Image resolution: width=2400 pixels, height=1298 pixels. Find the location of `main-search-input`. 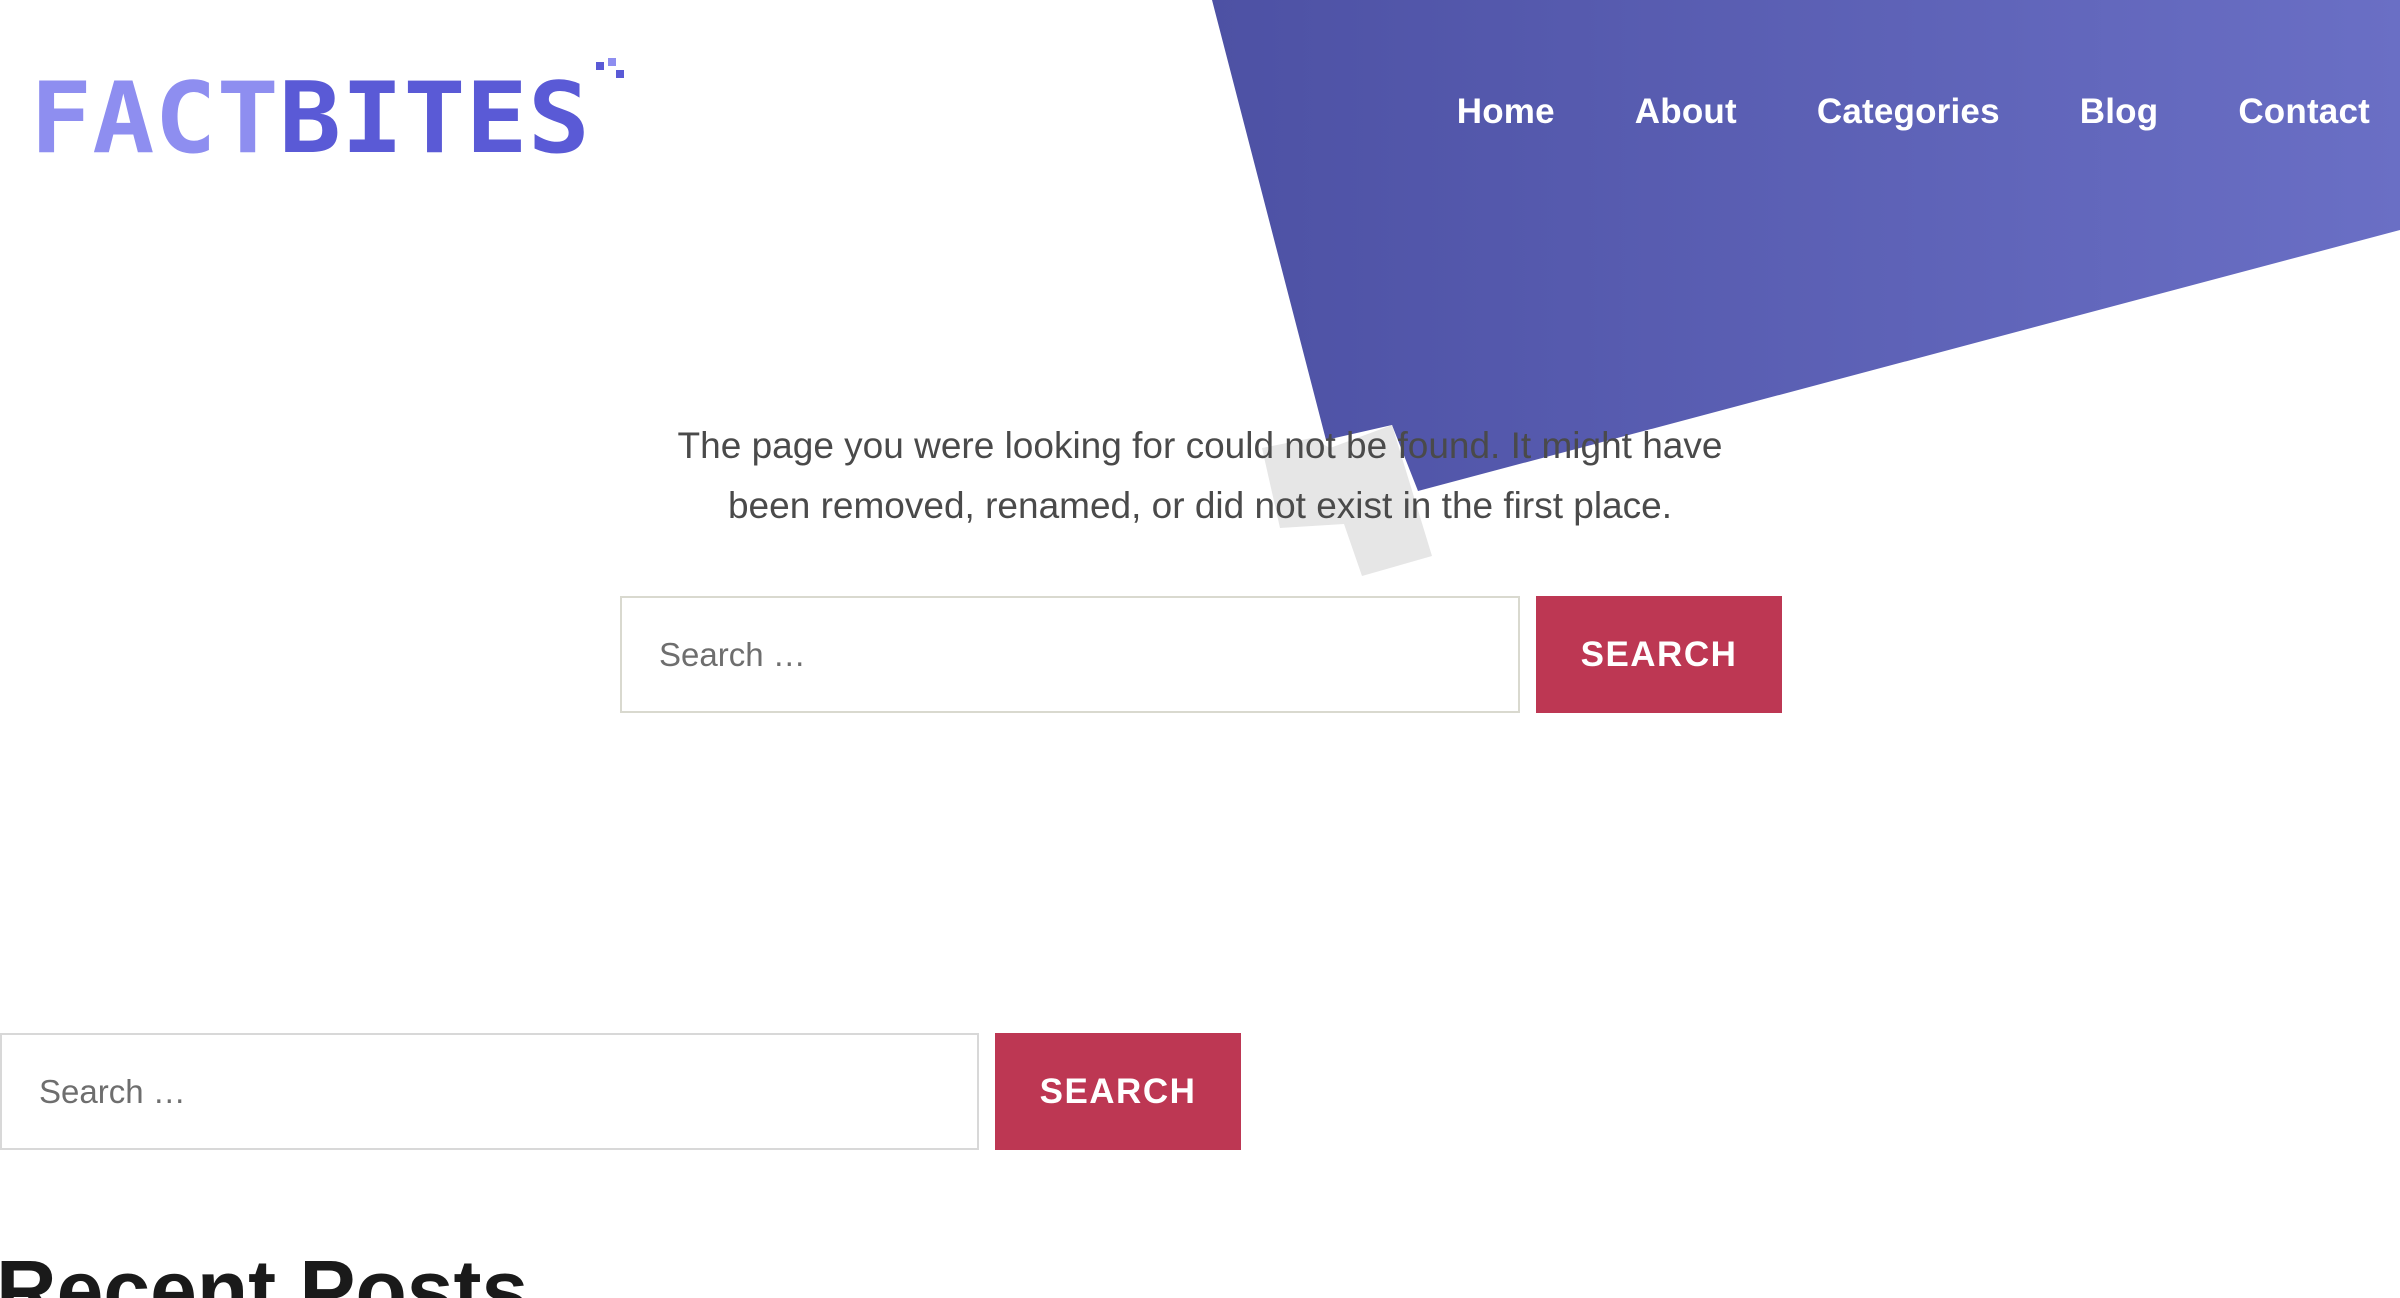

main-search-input is located at coordinates (1070, 654).